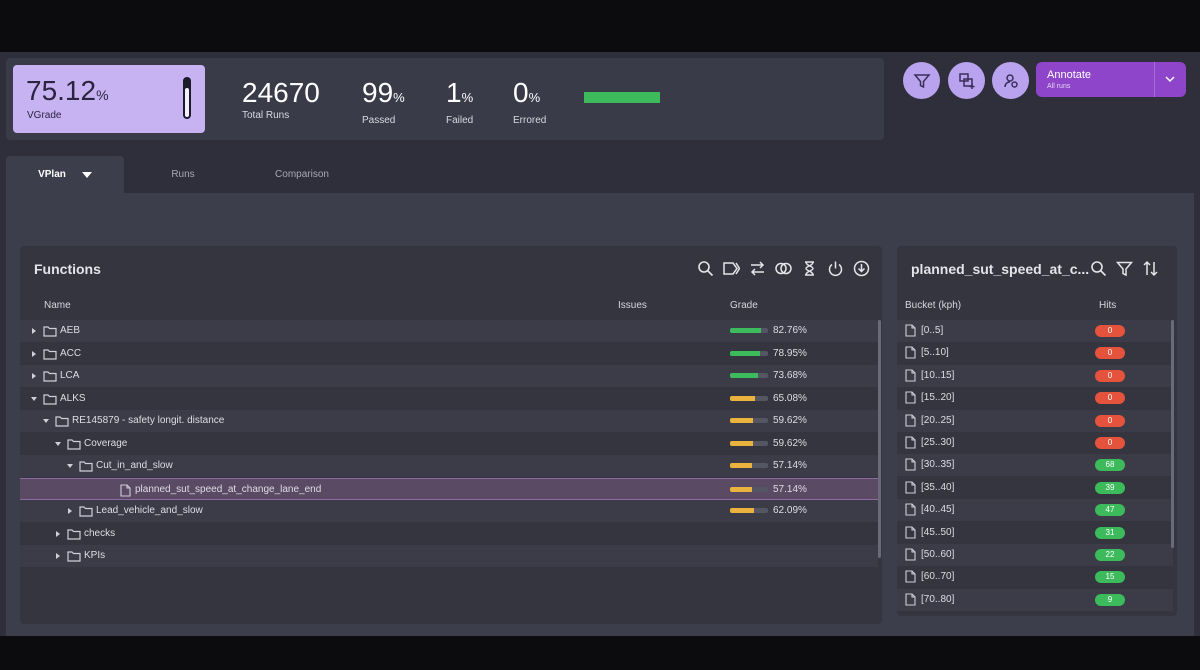 The height and width of the screenshot is (670, 1200). What do you see at coordinates (1124, 268) in the screenshot?
I see `filter-icon` at bounding box center [1124, 268].